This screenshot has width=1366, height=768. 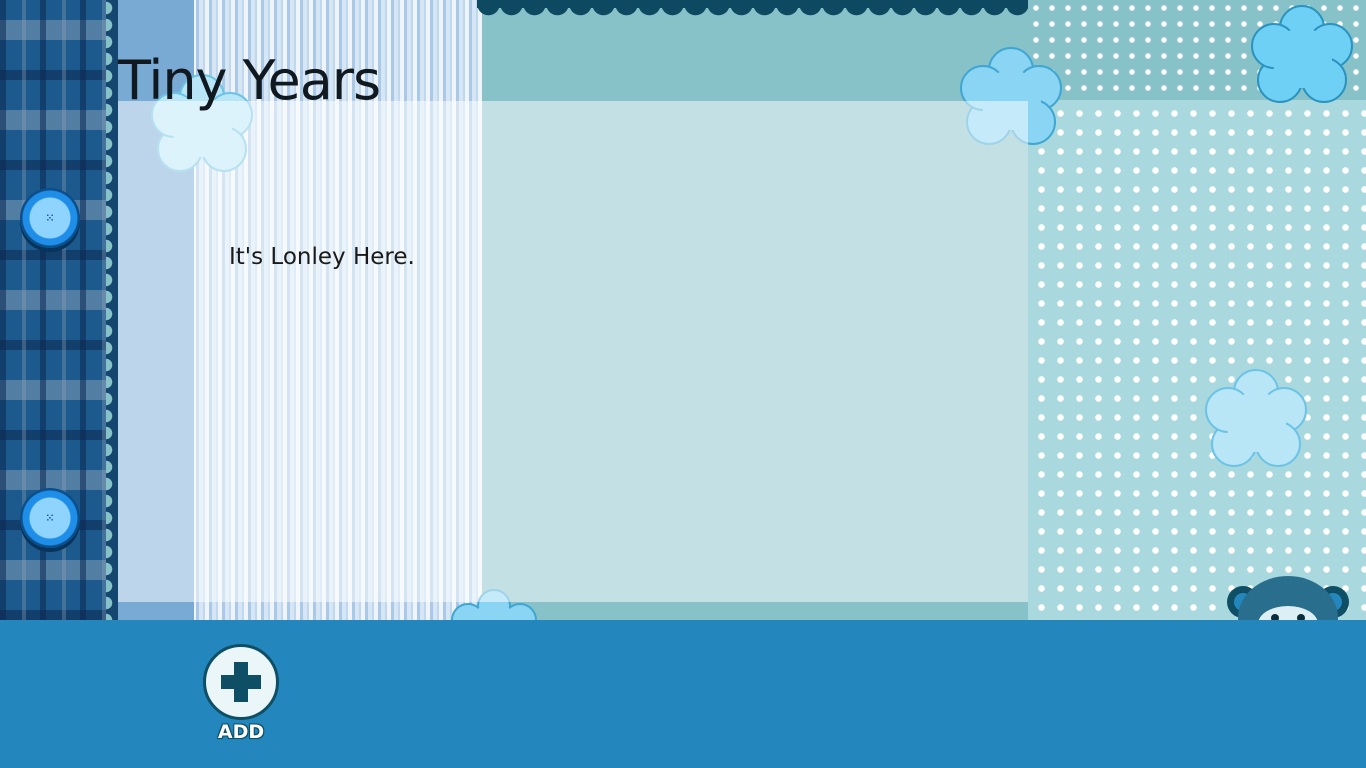 I want to click on add-button: ADD, so click(x=241, y=696).